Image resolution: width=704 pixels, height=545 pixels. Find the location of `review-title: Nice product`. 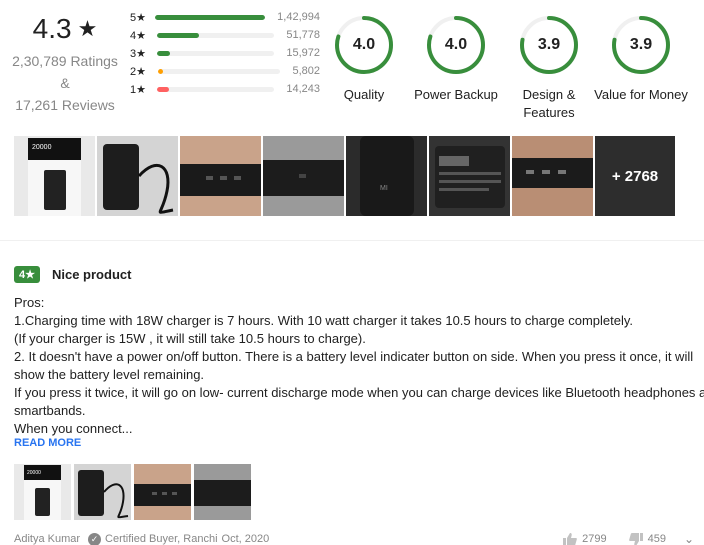

review-title: Nice product is located at coordinates (91, 274).